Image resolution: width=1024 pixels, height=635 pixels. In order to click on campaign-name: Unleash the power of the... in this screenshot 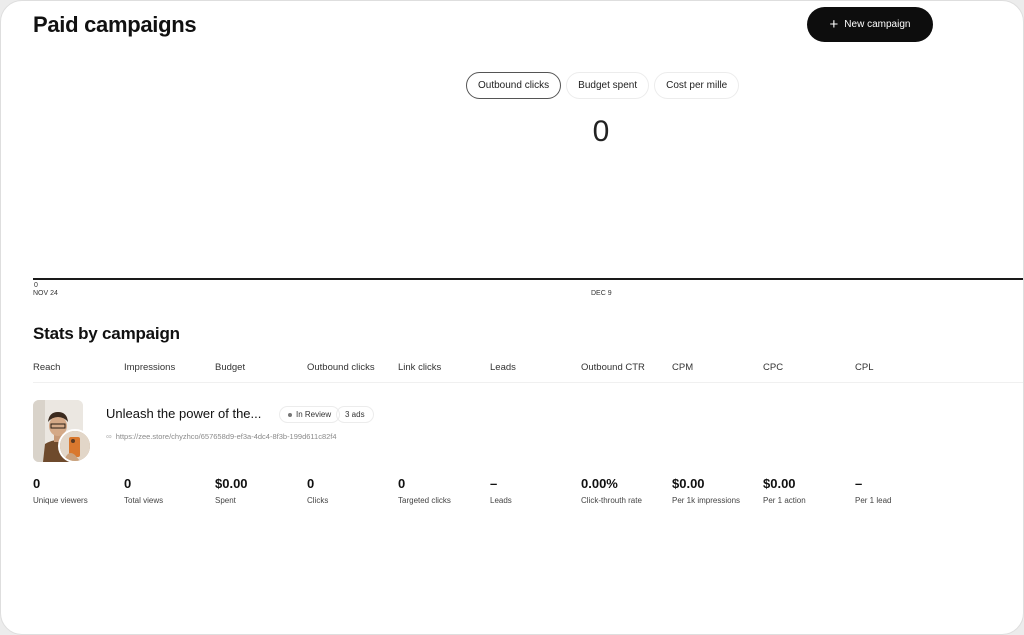, I will do `click(183, 413)`.